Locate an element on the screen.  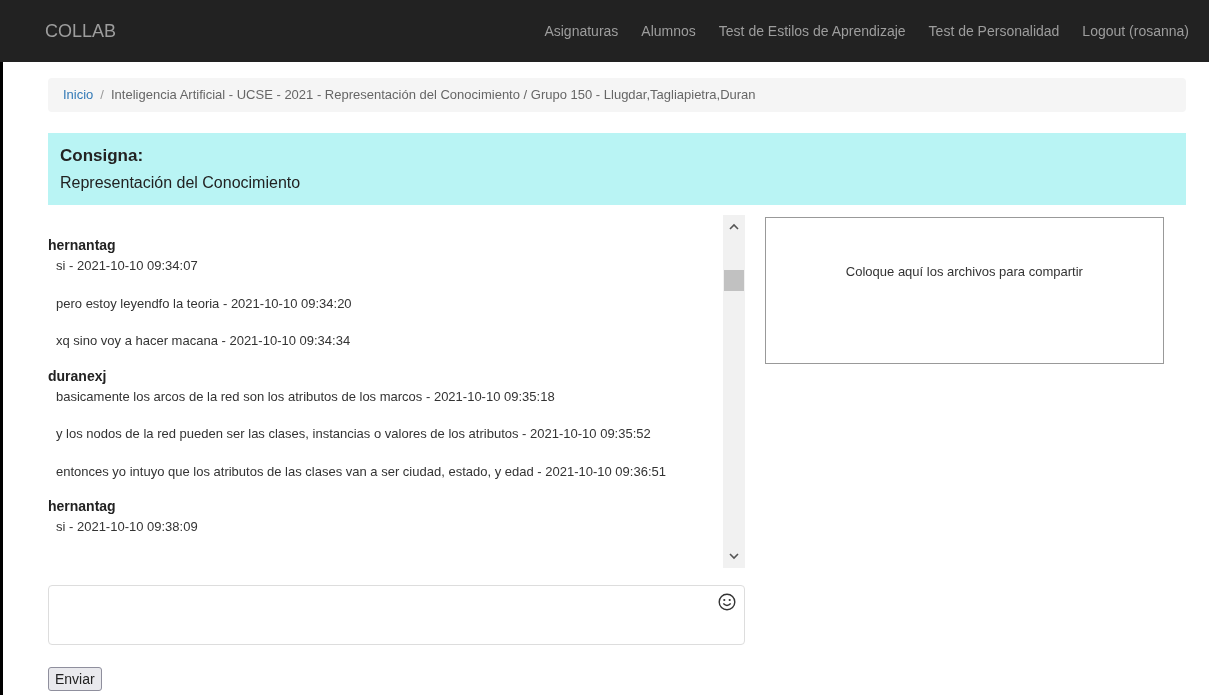
message-input is located at coordinates (396, 615).